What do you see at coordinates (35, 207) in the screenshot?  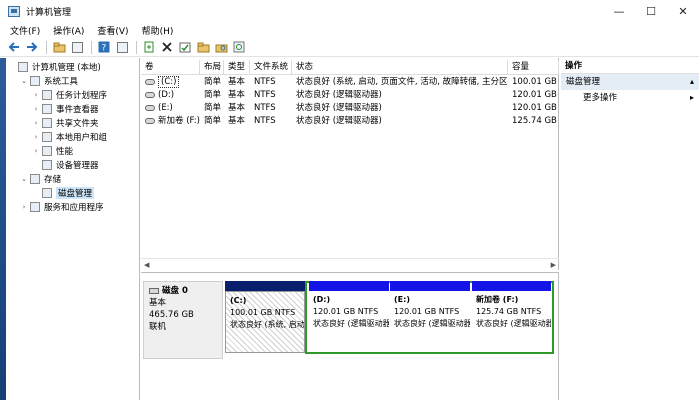 I see `services-icon` at bounding box center [35, 207].